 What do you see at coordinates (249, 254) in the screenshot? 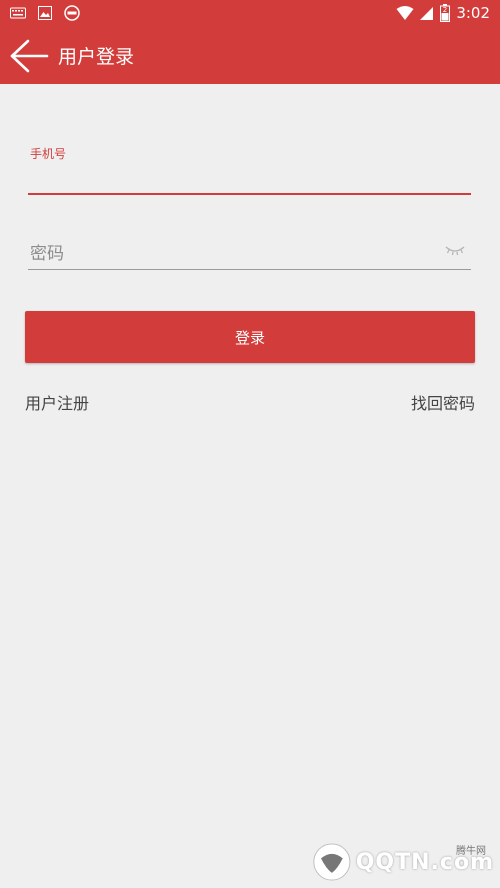
I see `password-input` at bounding box center [249, 254].